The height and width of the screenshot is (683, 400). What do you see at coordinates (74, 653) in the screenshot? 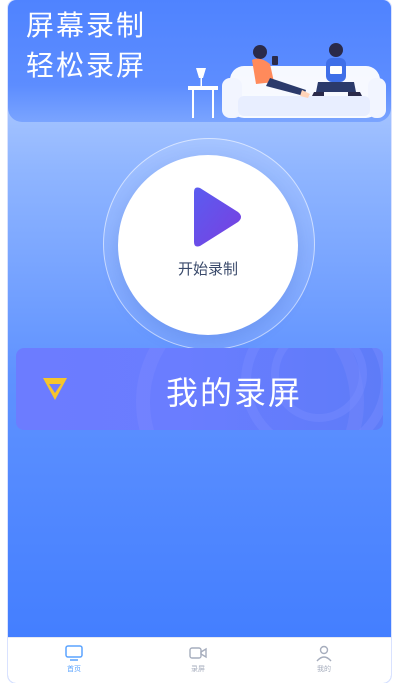
I see `tv-icon` at bounding box center [74, 653].